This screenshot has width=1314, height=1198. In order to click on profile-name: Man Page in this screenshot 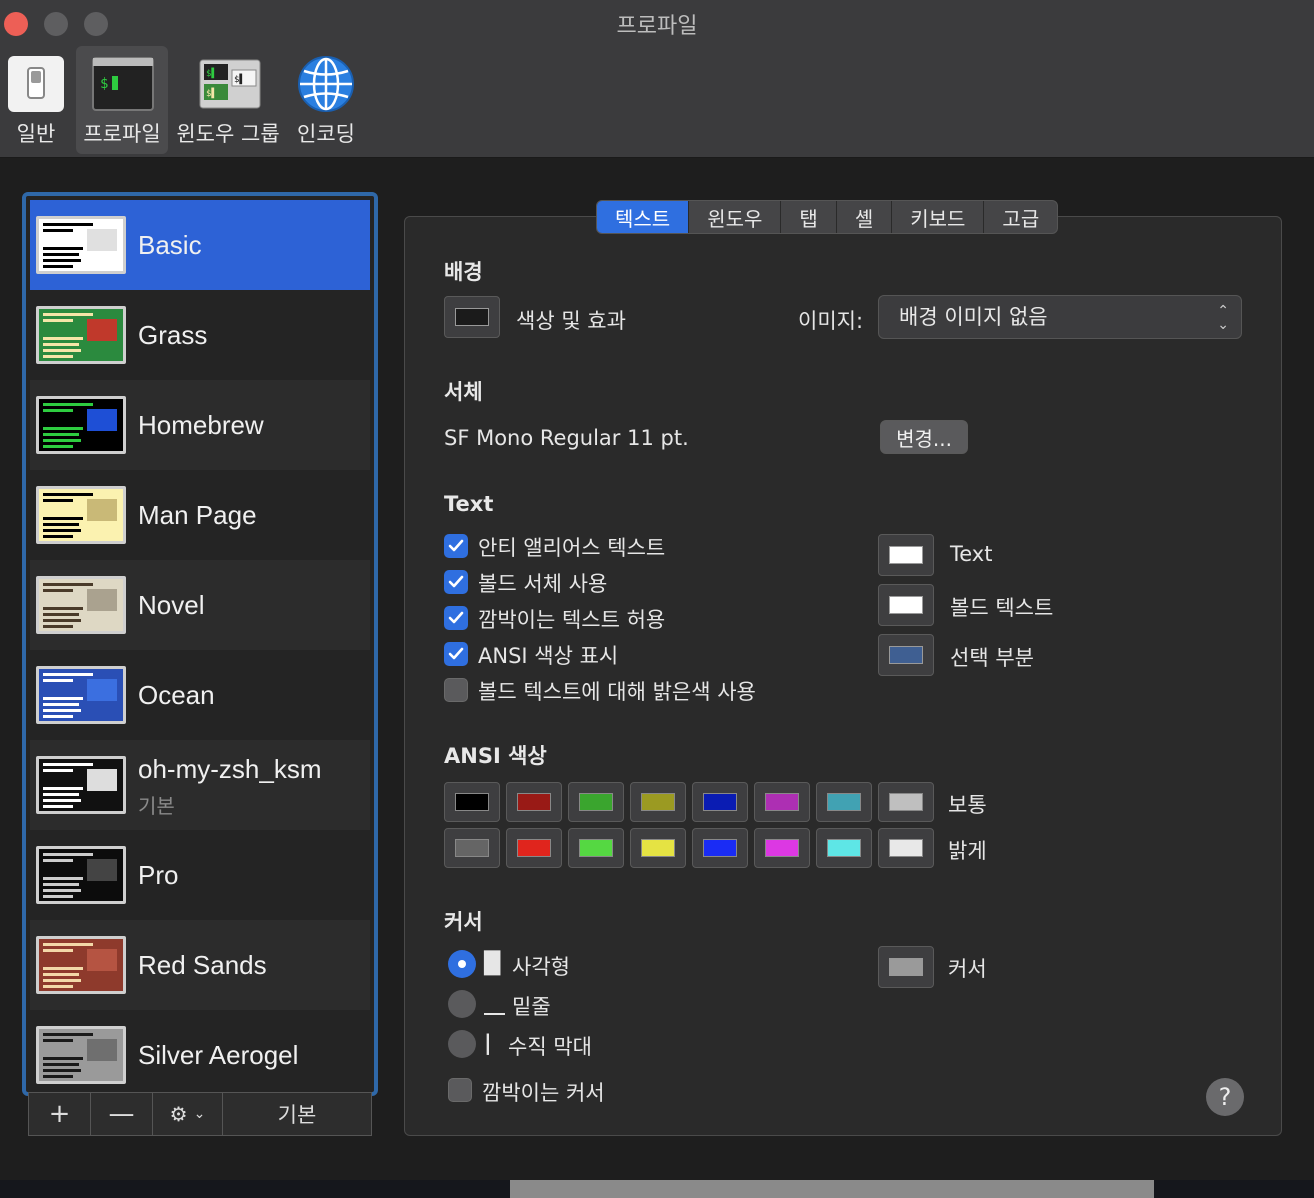, I will do `click(197, 515)`.